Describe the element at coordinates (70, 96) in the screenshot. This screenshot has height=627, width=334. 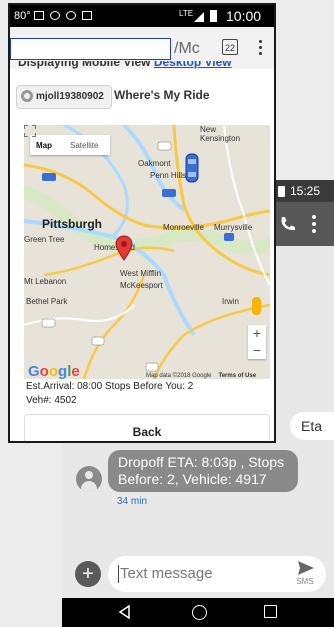
I see `username: mjoll19380902` at that location.